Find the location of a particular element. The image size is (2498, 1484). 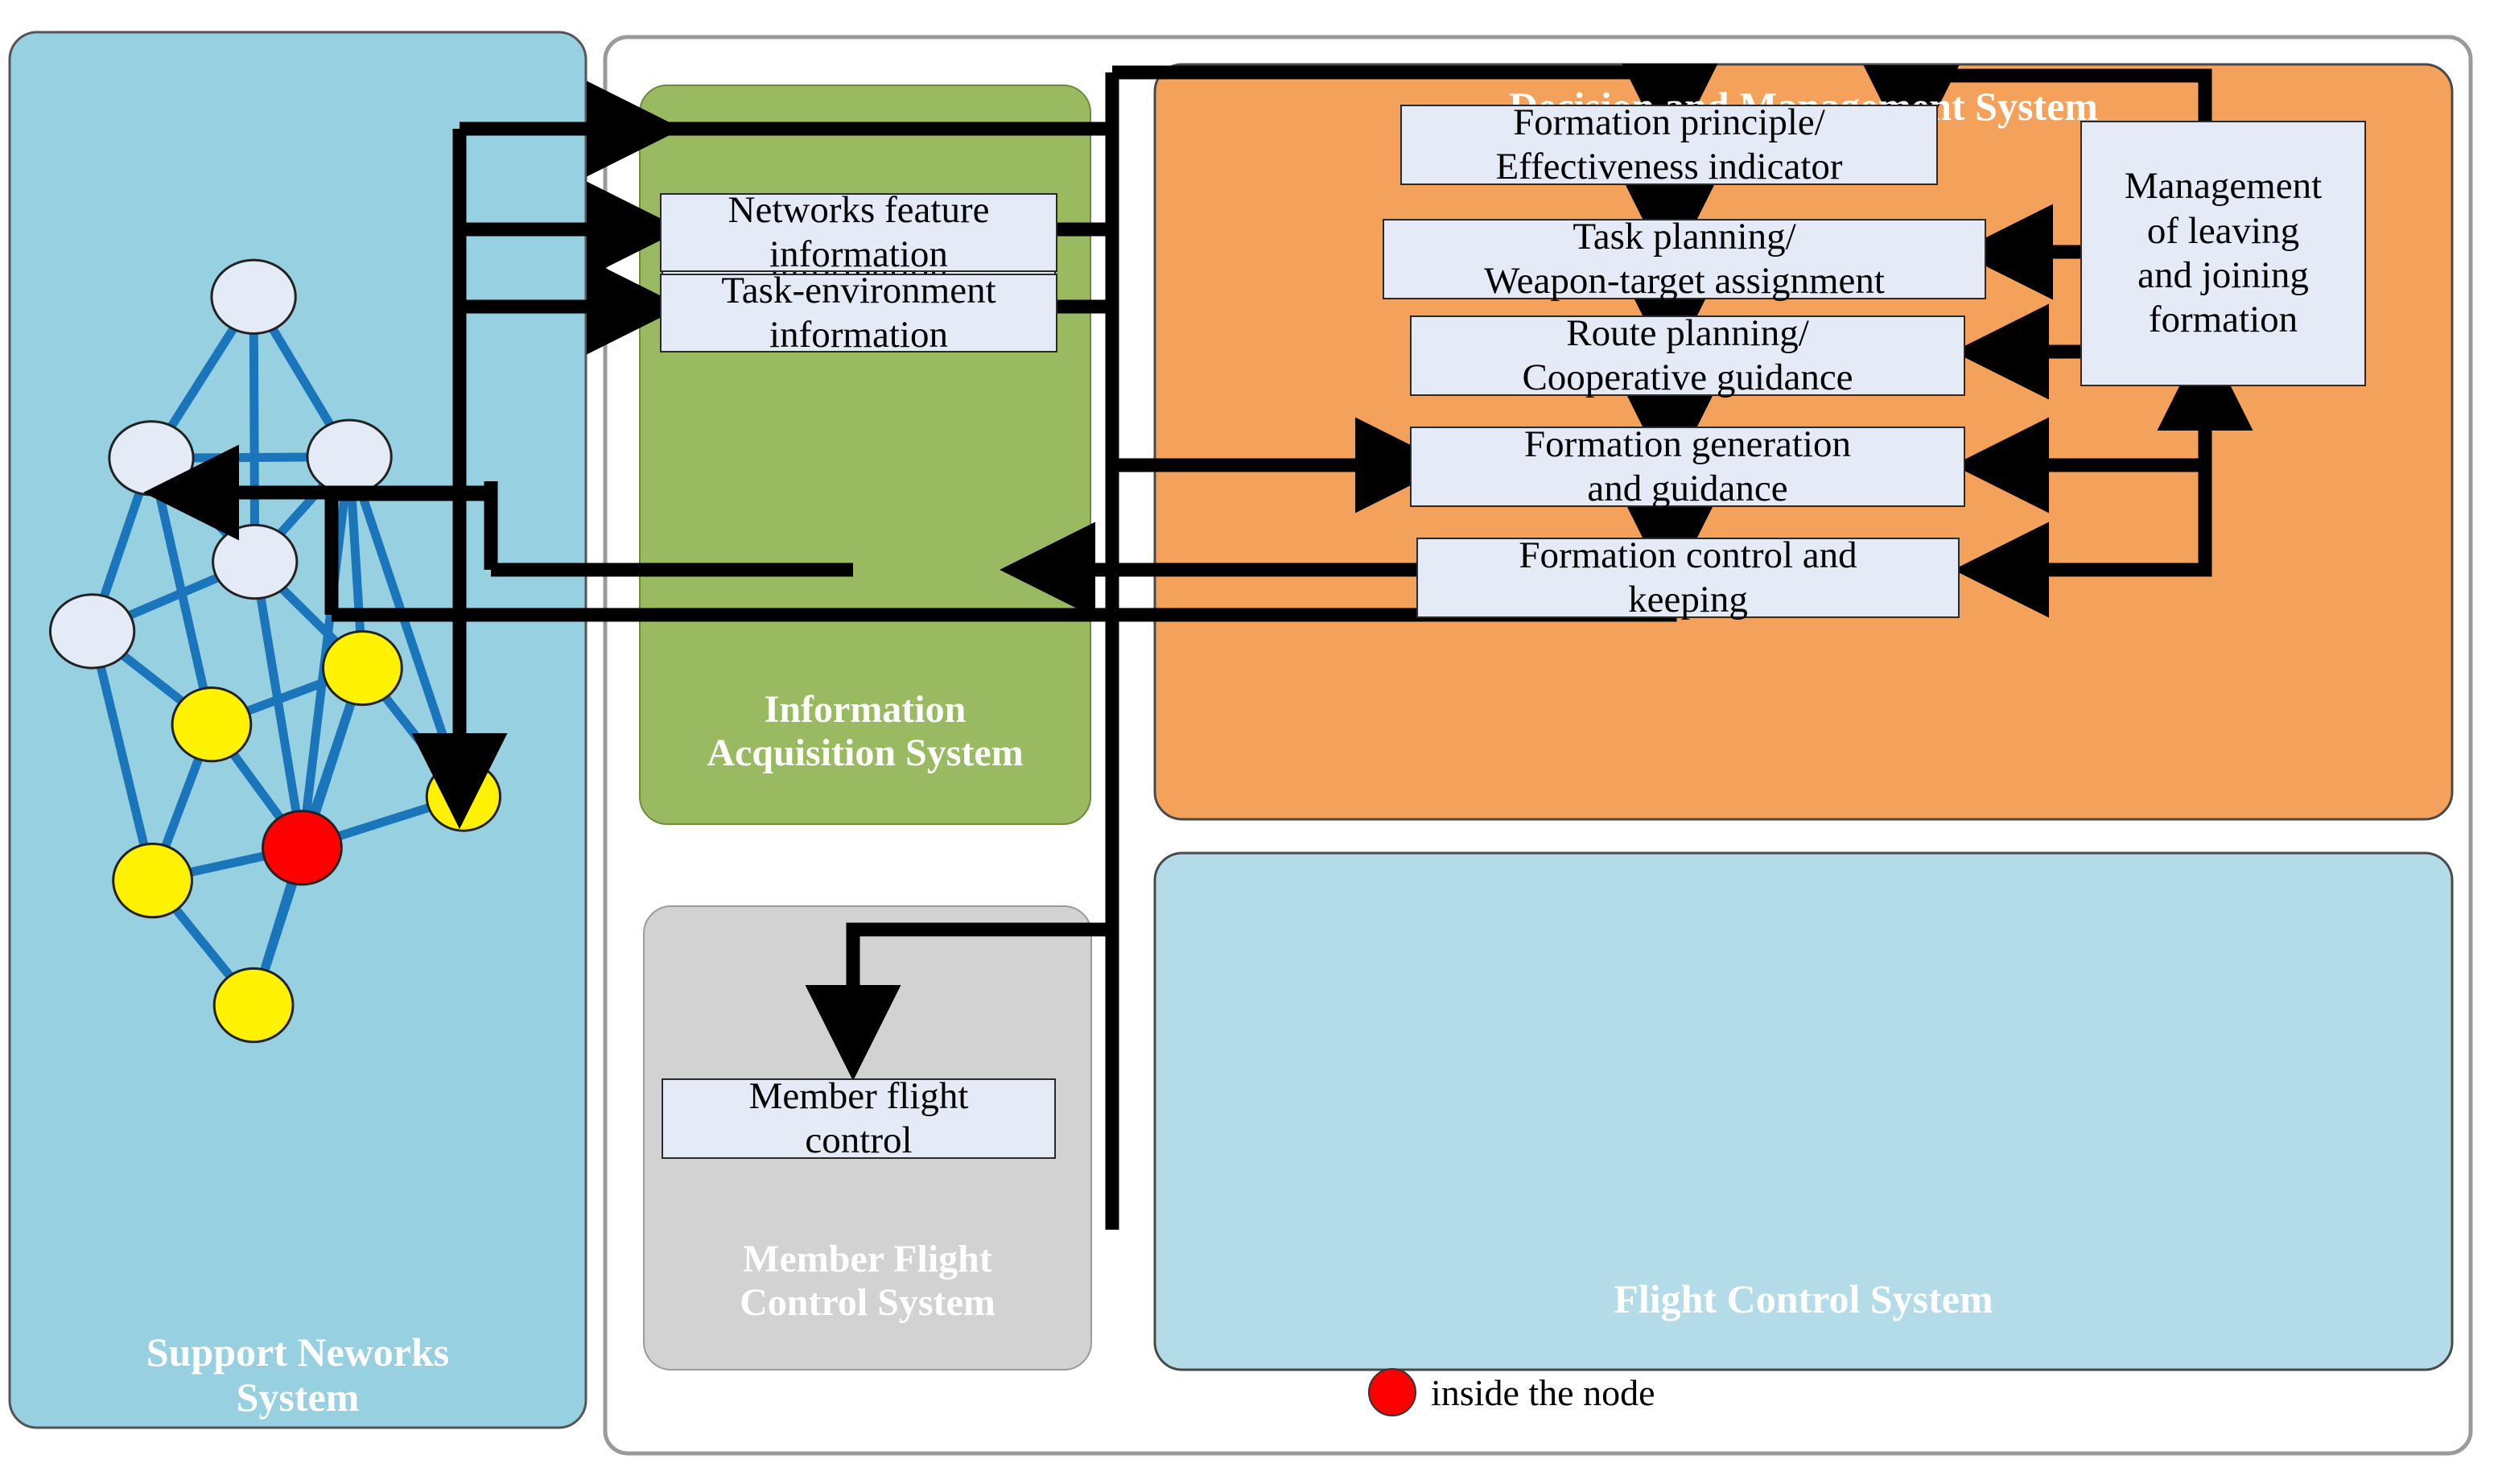

support-networks-title: Support Neworks System is located at coordinates (298, 1374).